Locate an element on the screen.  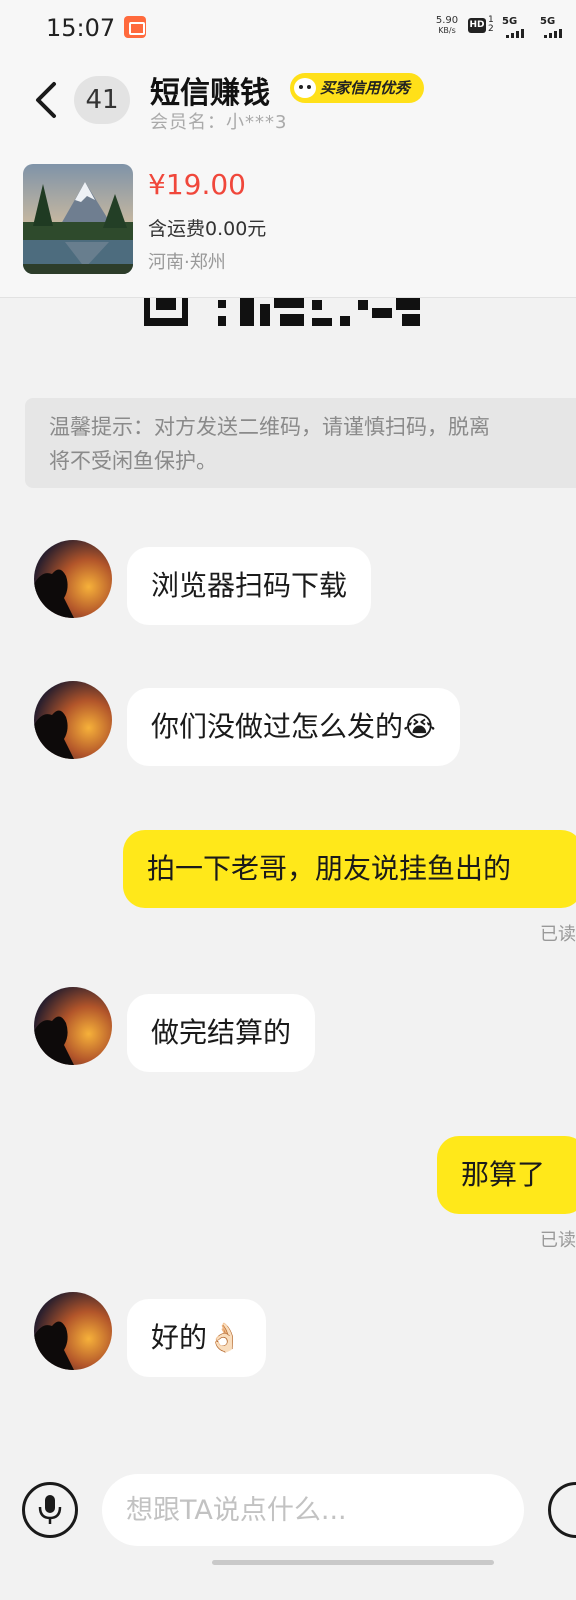
member-name: 会员名：小***3 is located at coordinates (219, 122).